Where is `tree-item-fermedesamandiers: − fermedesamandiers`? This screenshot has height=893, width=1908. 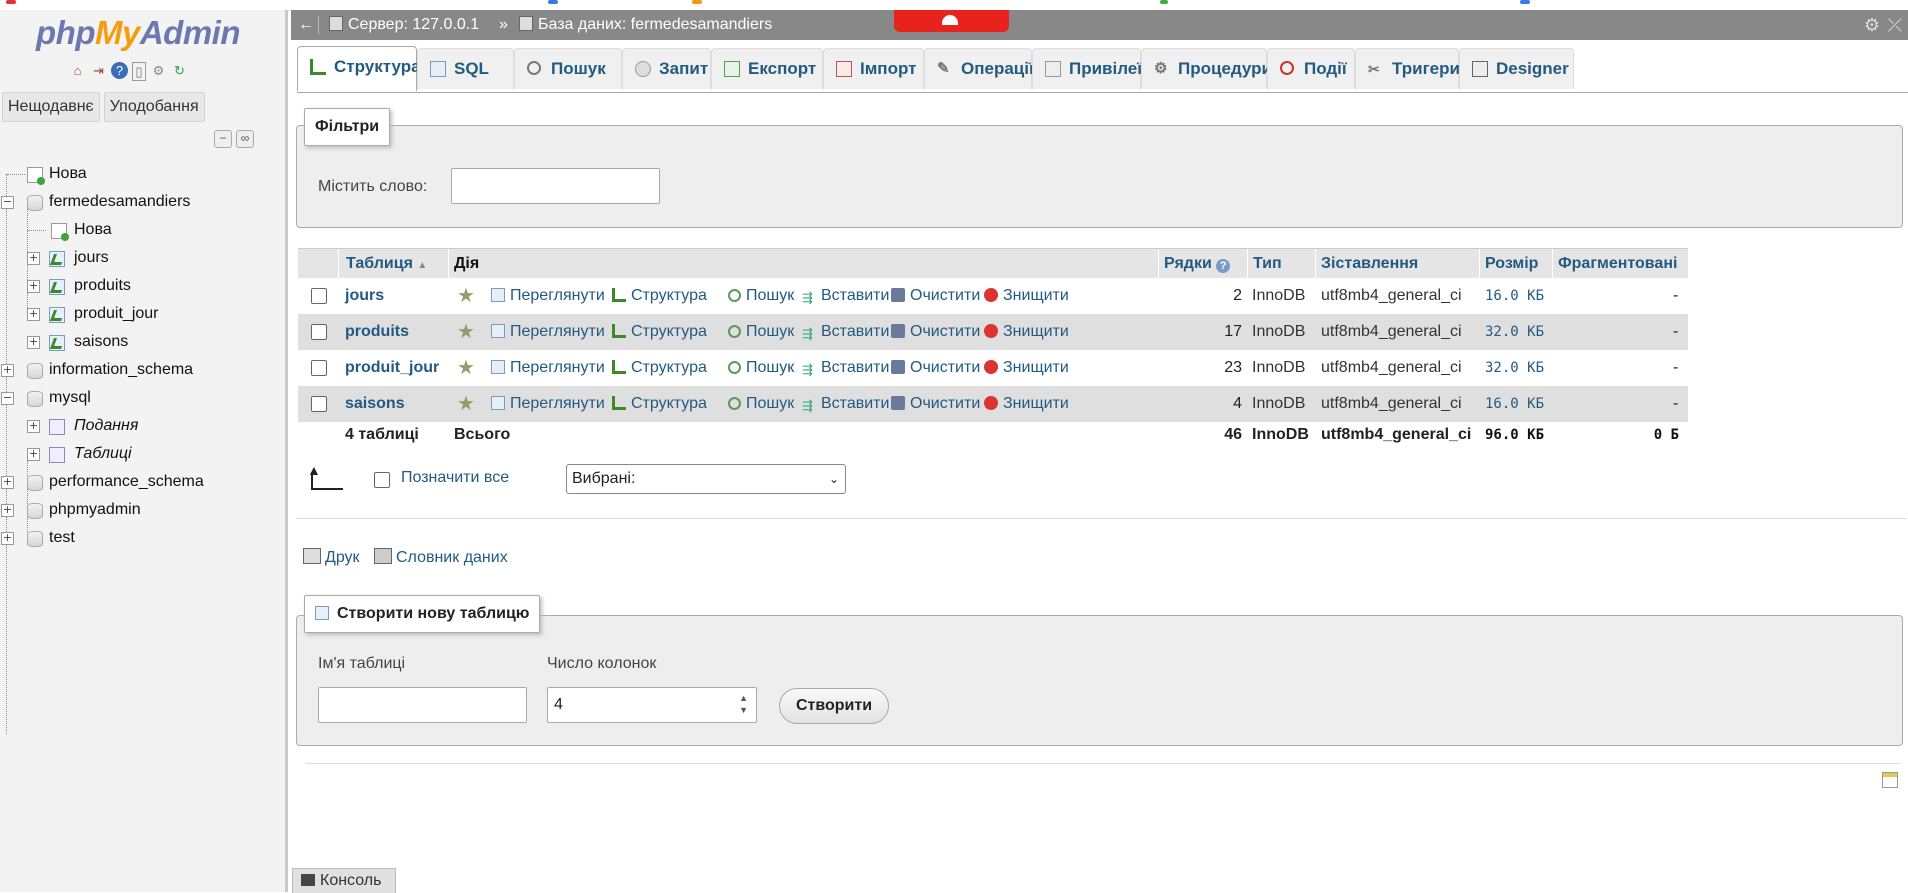 tree-item-fermedesamandiers: − fermedesamandiers is located at coordinates (142, 202).